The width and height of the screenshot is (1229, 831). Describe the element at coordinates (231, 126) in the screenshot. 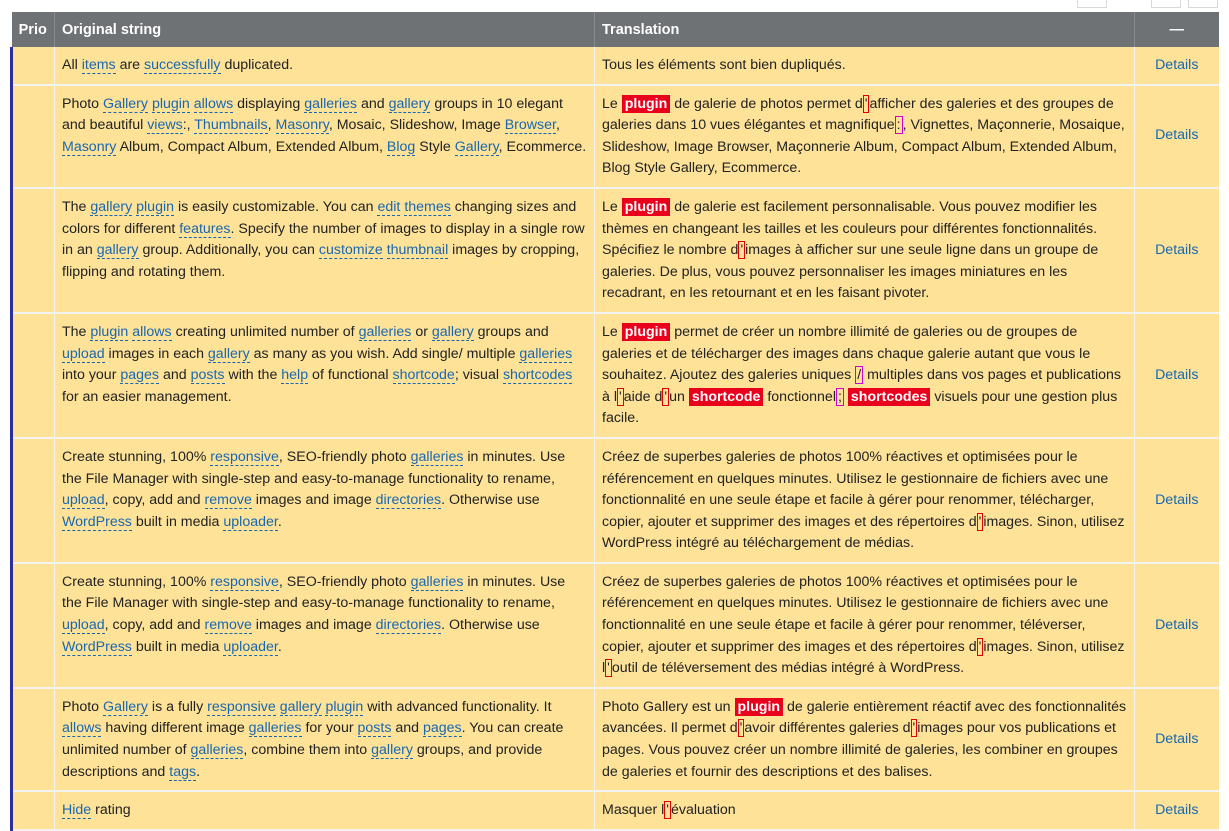

I see `glossary-term: Thumbnails` at that location.